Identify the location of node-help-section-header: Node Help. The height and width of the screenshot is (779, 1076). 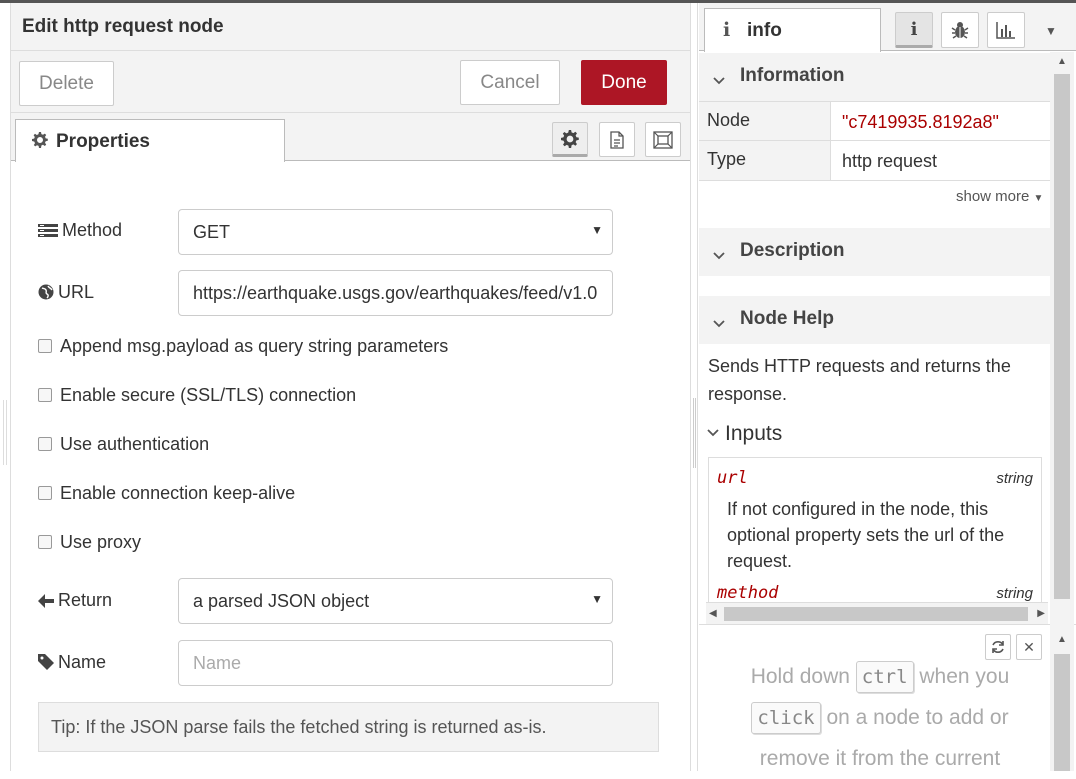
(874, 320).